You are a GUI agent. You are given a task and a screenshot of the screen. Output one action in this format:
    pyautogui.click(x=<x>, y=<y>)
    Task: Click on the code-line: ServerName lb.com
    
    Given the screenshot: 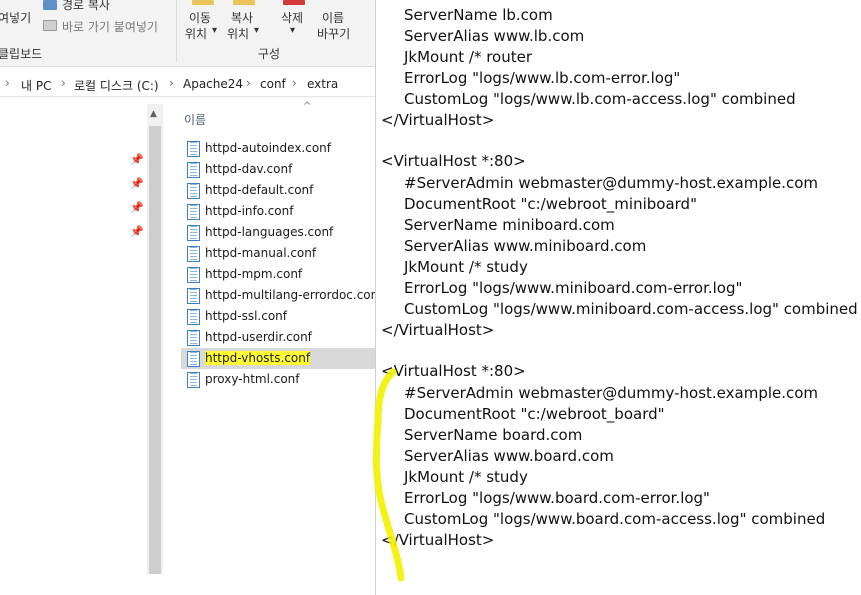 What is the action you would take?
    pyautogui.click(x=478, y=15)
    